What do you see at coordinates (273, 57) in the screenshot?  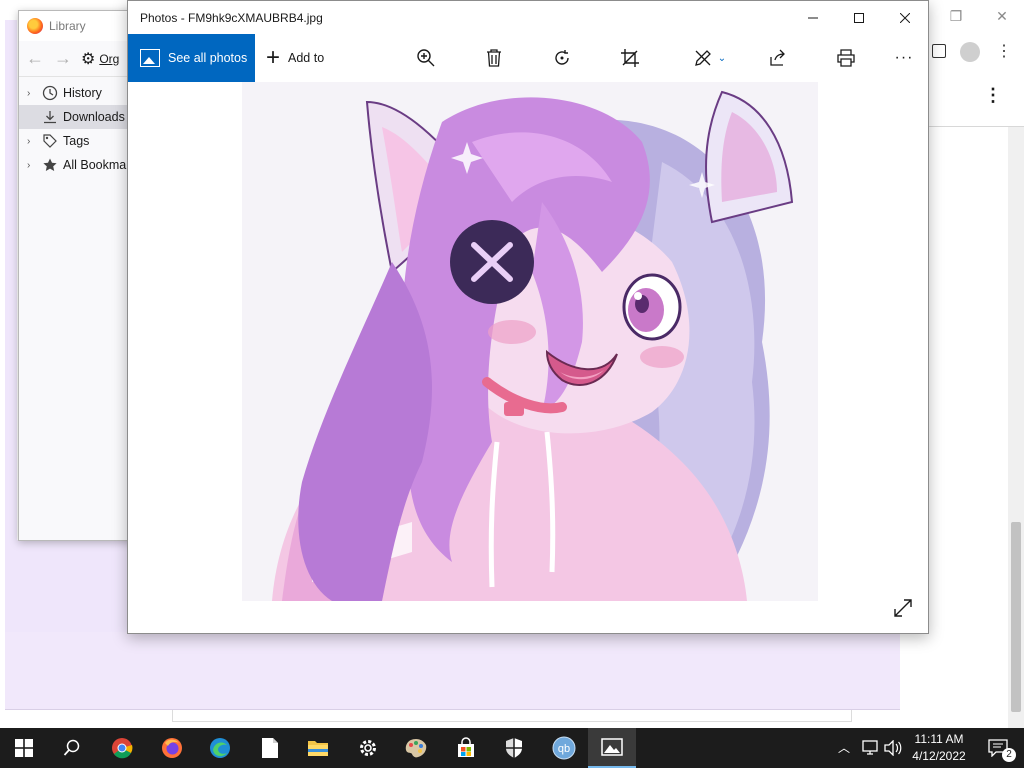 I see `plus-icon: +` at bounding box center [273, 57].